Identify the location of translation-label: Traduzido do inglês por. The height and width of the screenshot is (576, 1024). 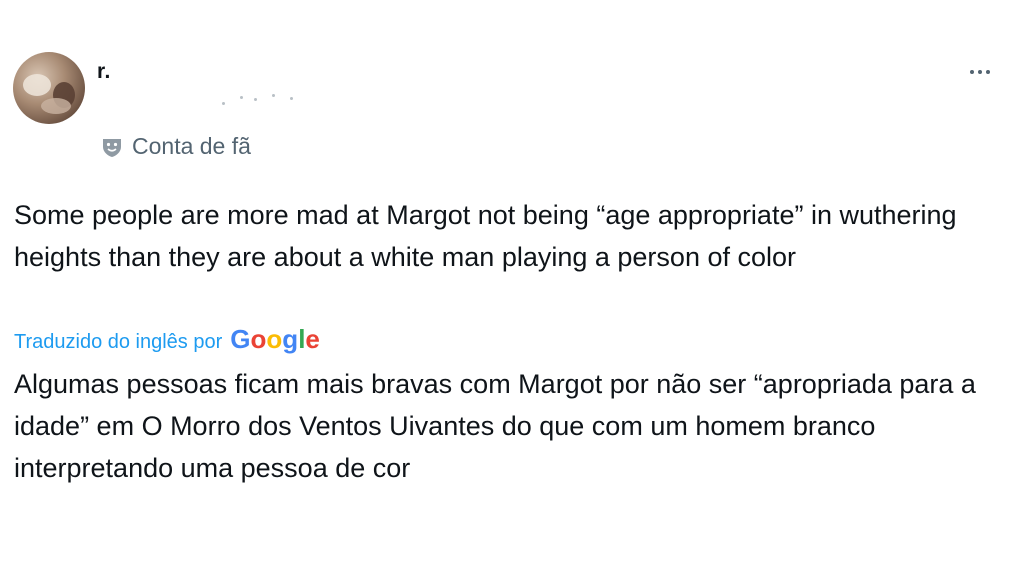
(118, 342).